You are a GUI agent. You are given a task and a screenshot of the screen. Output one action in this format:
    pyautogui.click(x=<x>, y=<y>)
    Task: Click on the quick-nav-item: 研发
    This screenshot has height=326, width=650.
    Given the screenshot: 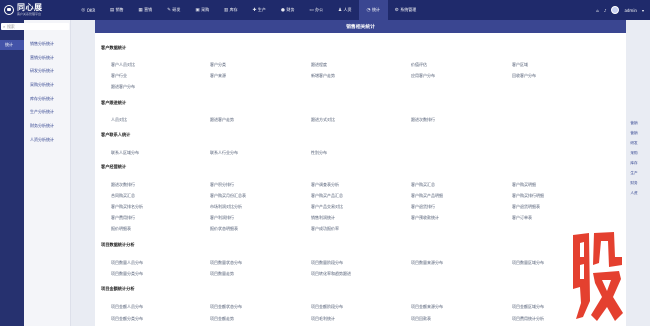 What is the action you would take?
    pyautogui.click(x=634, y=143)
    